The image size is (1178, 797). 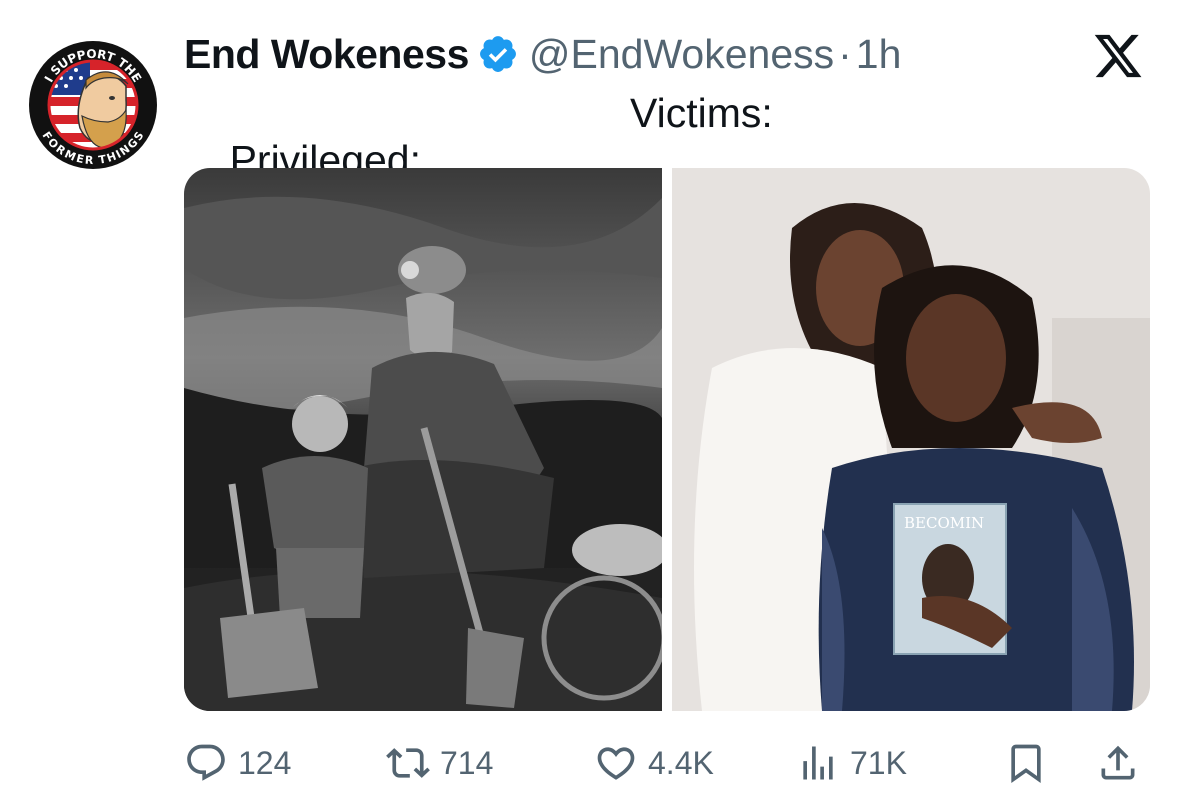 I want to click on author-avatar: I SUPPORT THE FORMER THINGS, so click(x=93, y=105).